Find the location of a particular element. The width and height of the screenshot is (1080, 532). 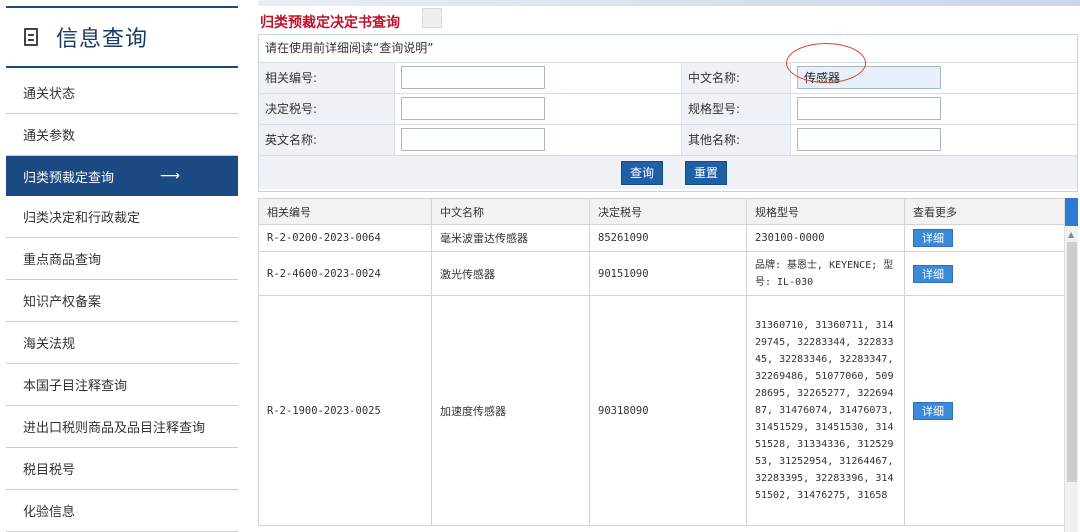

sidebar-item-customs-law: 海关法规 is located at coordinates (122, 343).